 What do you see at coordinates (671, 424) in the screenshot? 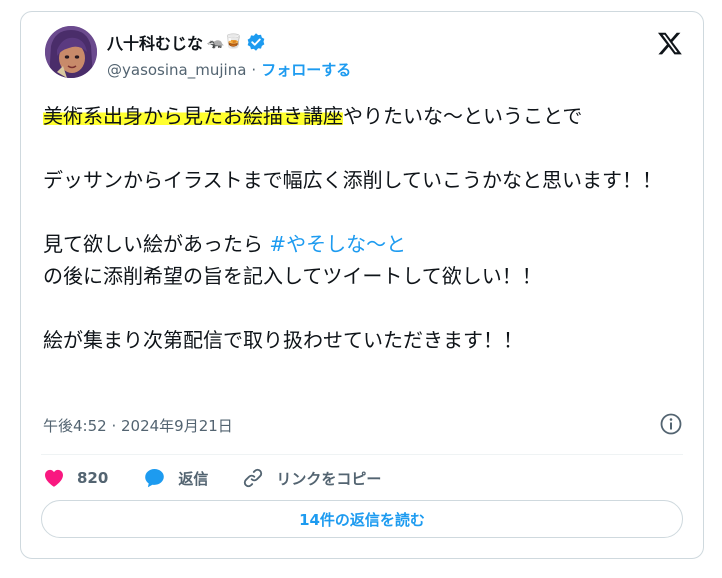
I see `info-icon` at bounding box center [671, 424].